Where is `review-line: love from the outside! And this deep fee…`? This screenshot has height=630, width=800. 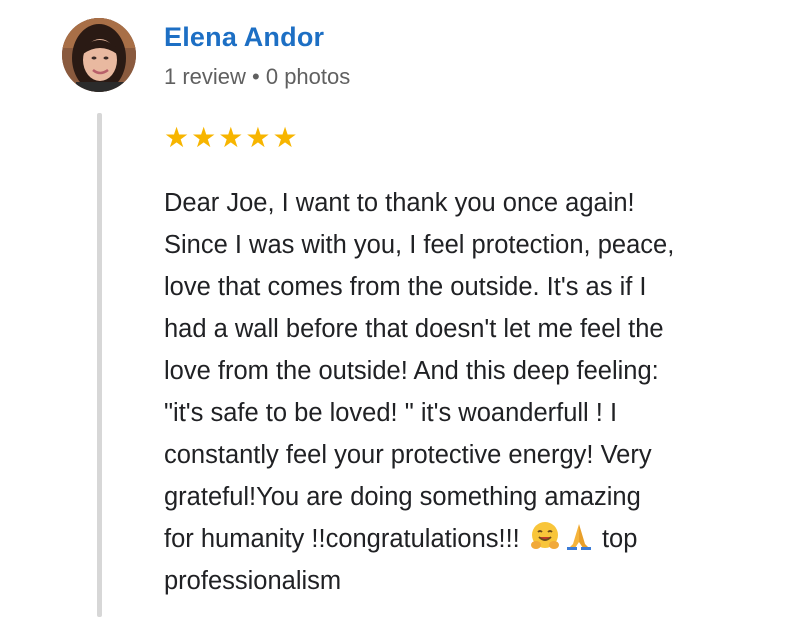
review-line: love from the outside! And this deep fee… is located at coordinates (411, 371).